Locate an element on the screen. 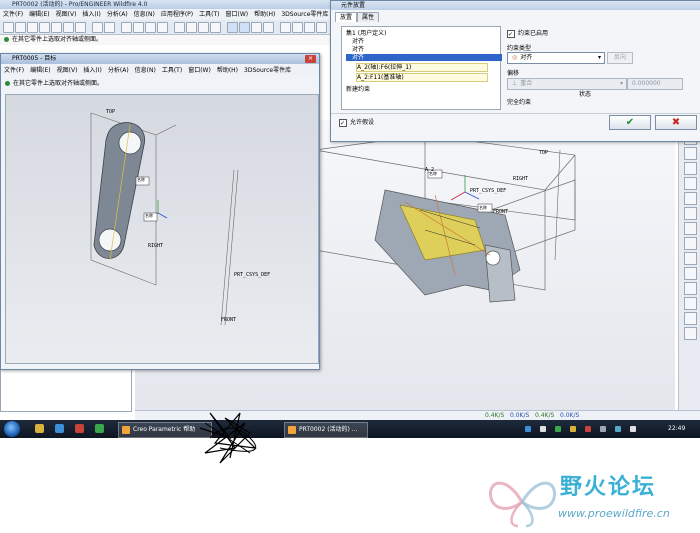 The width and height of the screenshot is (700, 533). ie-icon is located at coordinates (59, 428).